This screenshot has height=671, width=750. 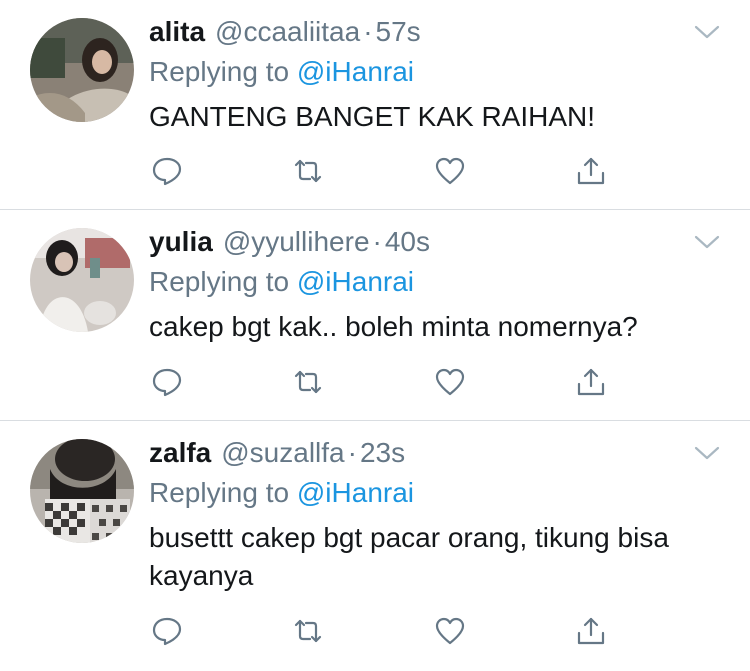 I want to click on user-handle: @ccaaliitaa, so click(x=287, y=32).